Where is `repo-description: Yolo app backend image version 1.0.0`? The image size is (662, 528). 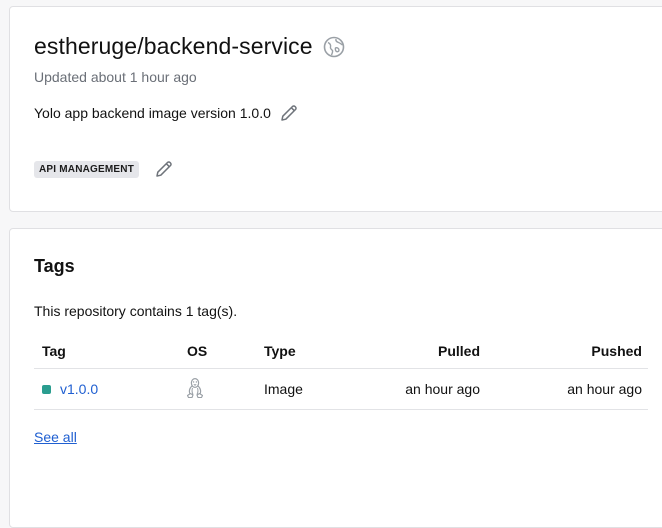
repo-description: Yolo app backend image version 1.0.0 is located at coordinates (152, 113).